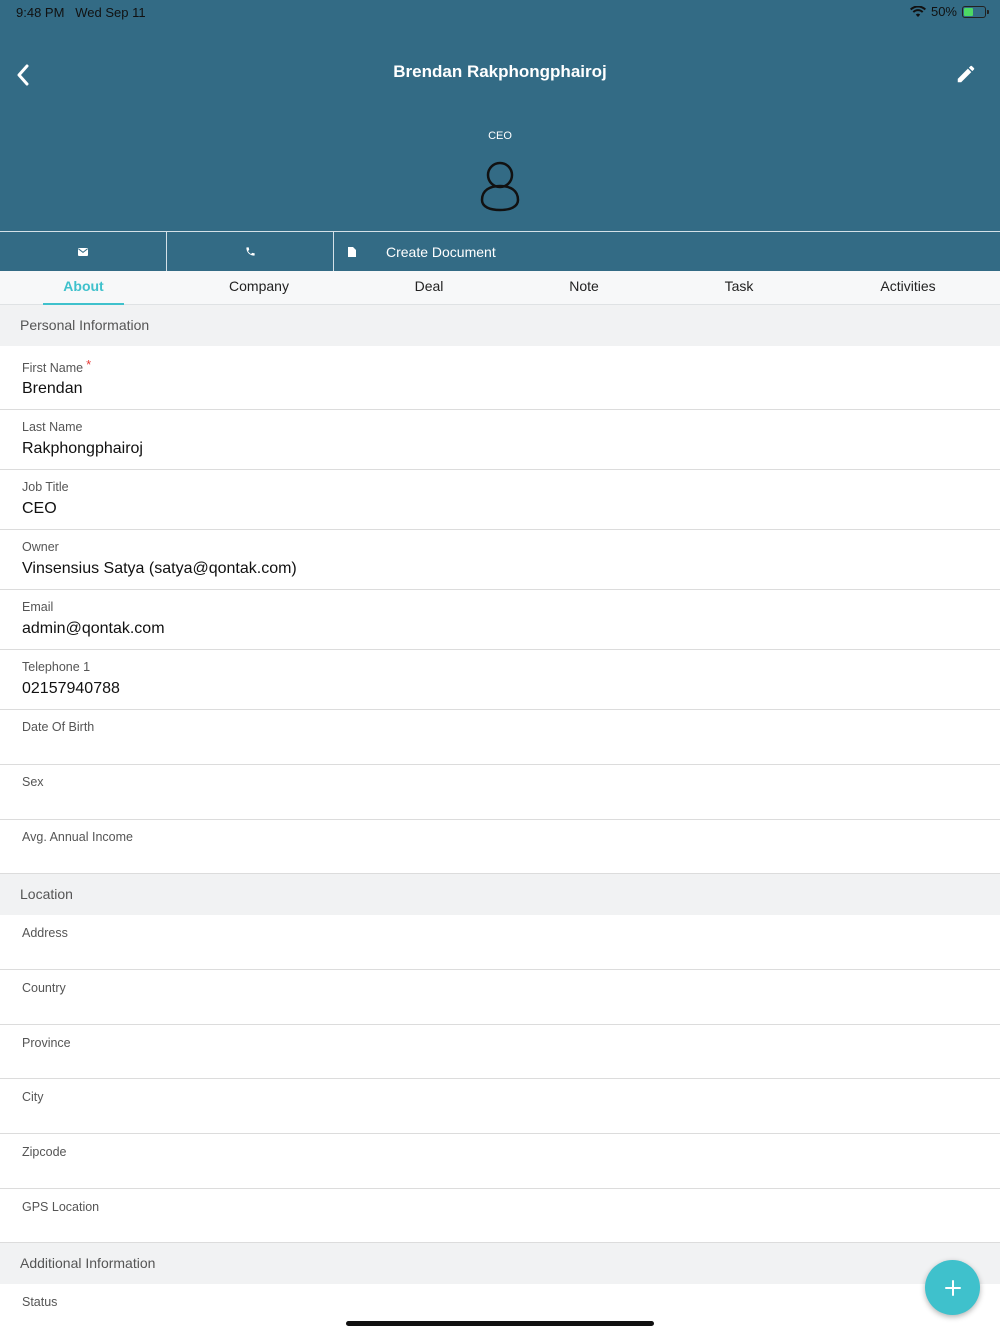  What do you see at coordinates (500, 325) in the screenshot?
I see `section-personal-information: Personal Information` at bounding box center [500, 325].